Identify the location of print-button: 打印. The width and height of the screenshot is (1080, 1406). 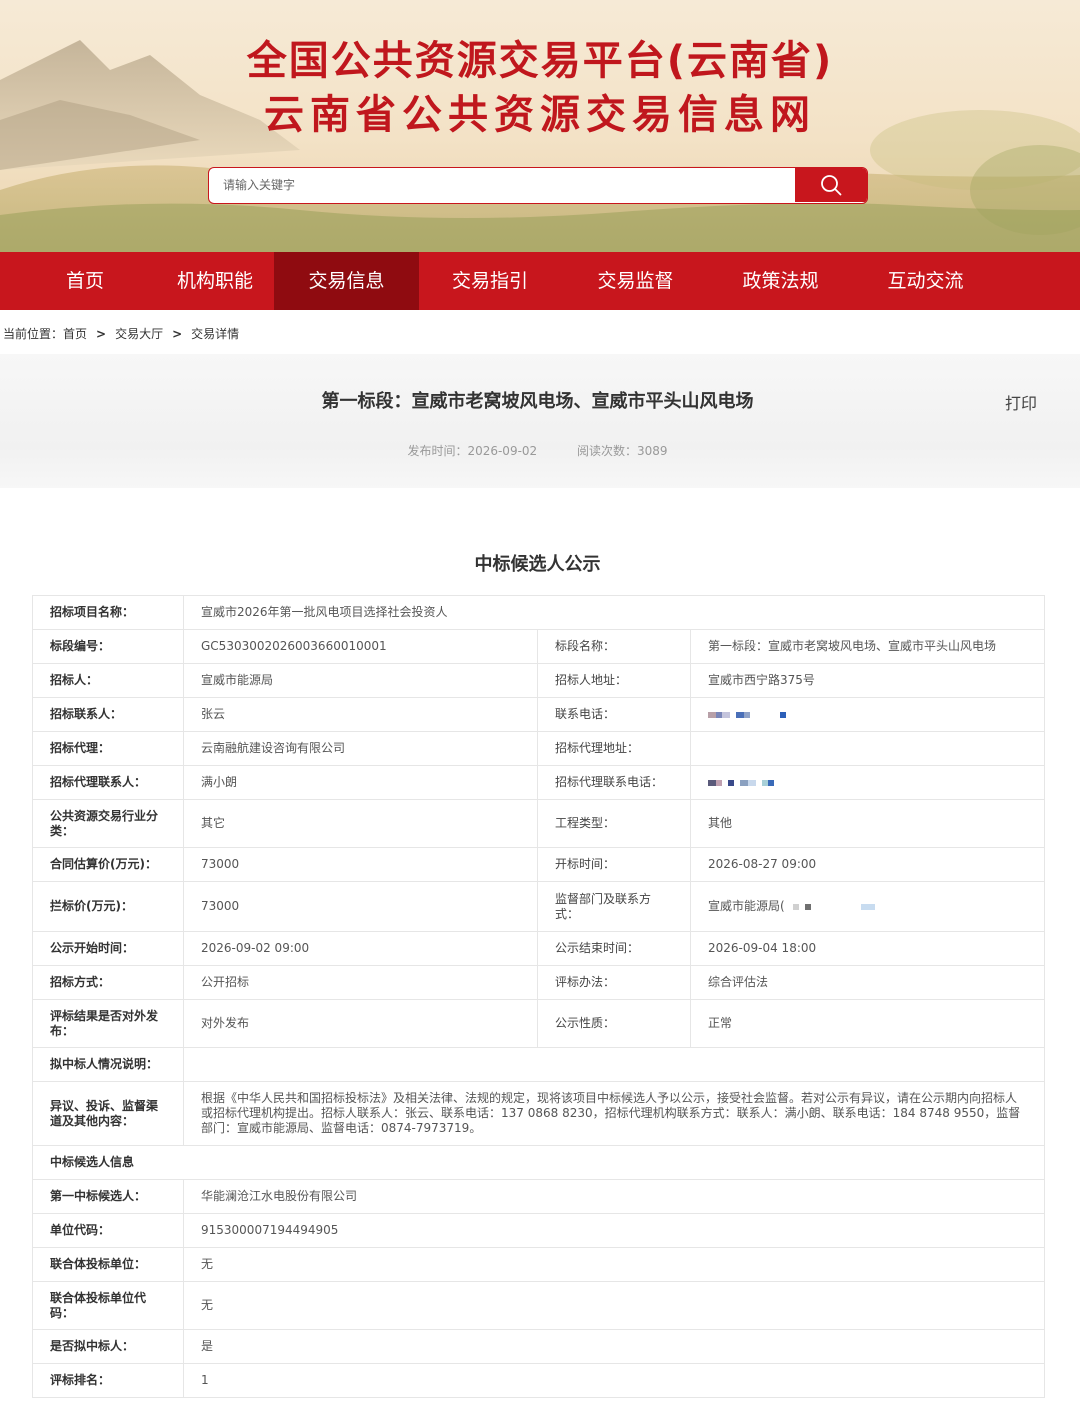
(1021, 402).